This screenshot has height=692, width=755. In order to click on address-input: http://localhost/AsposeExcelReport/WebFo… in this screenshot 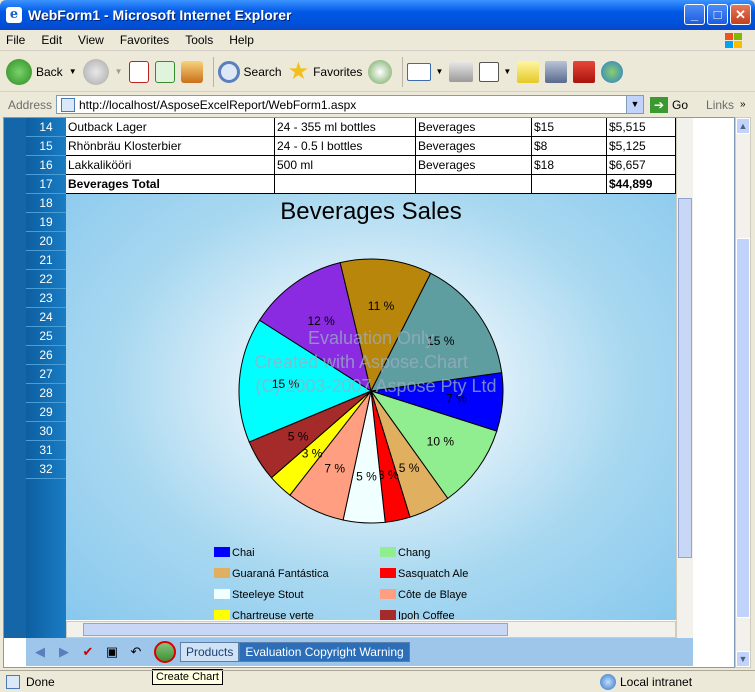, I will do `click(350, 104)`.